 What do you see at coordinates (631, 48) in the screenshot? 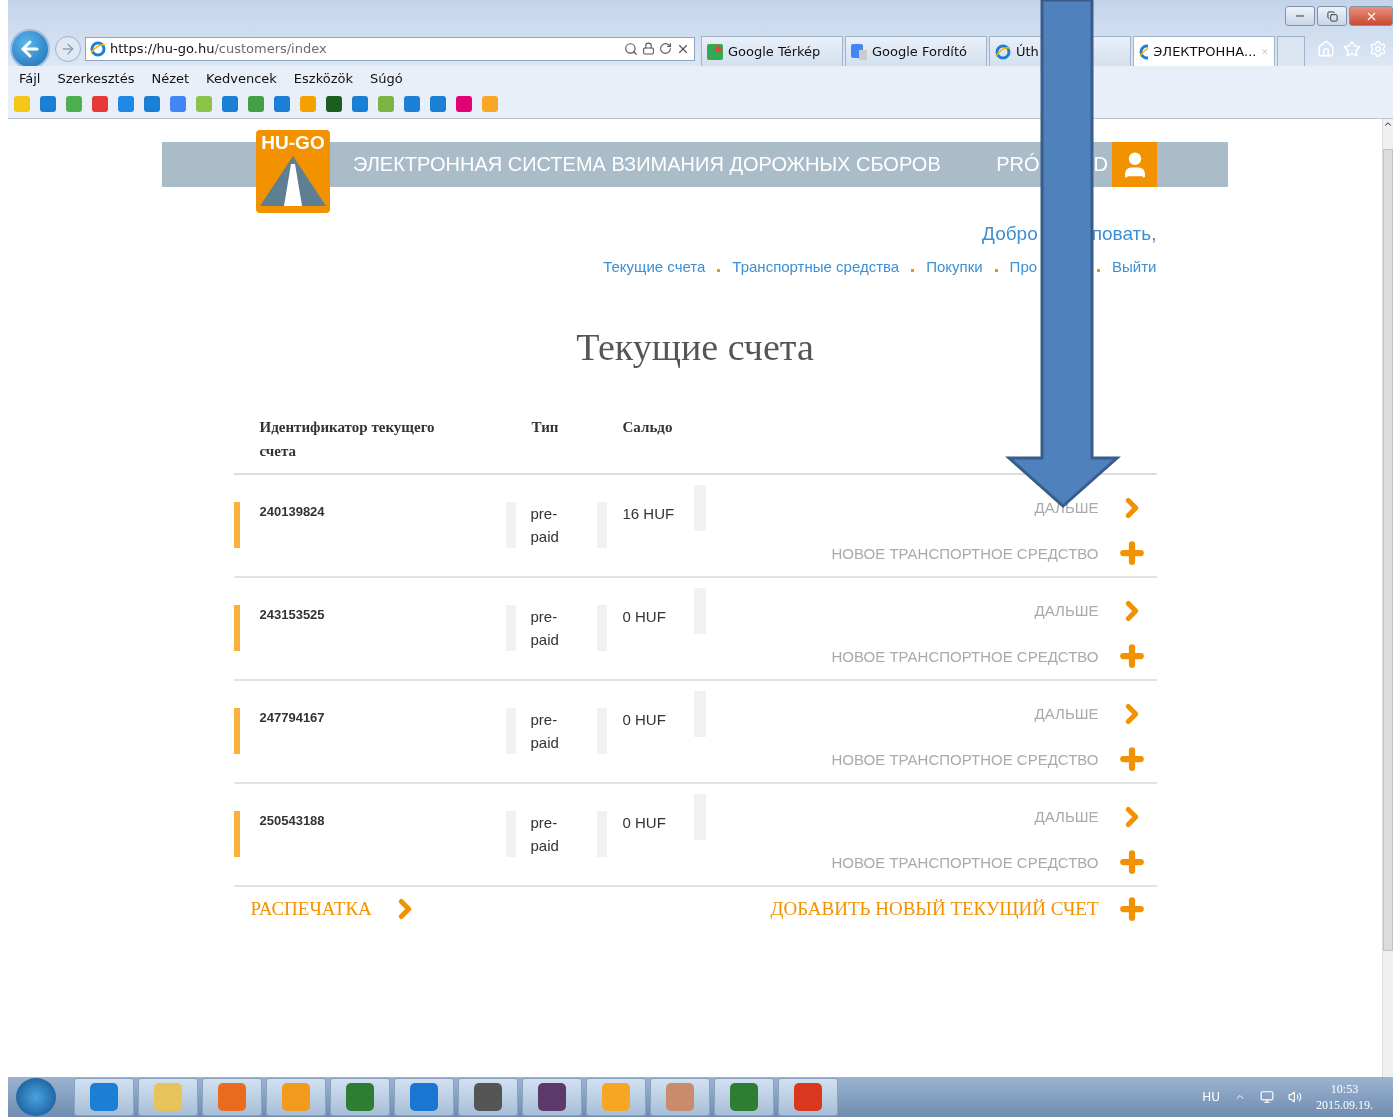
I see `search-icon` at bounding box center [631, 48].